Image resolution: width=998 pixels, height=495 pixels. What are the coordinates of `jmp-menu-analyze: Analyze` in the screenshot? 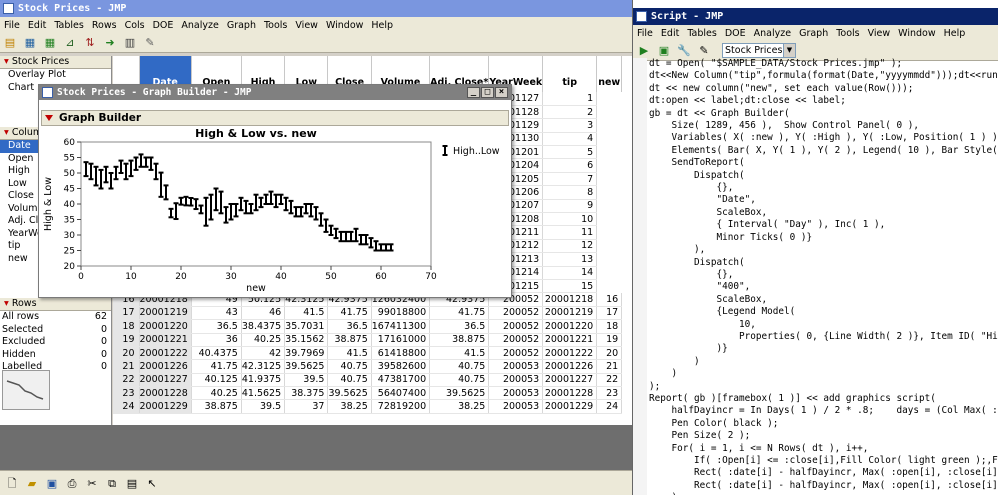 It's located at (199, 25).